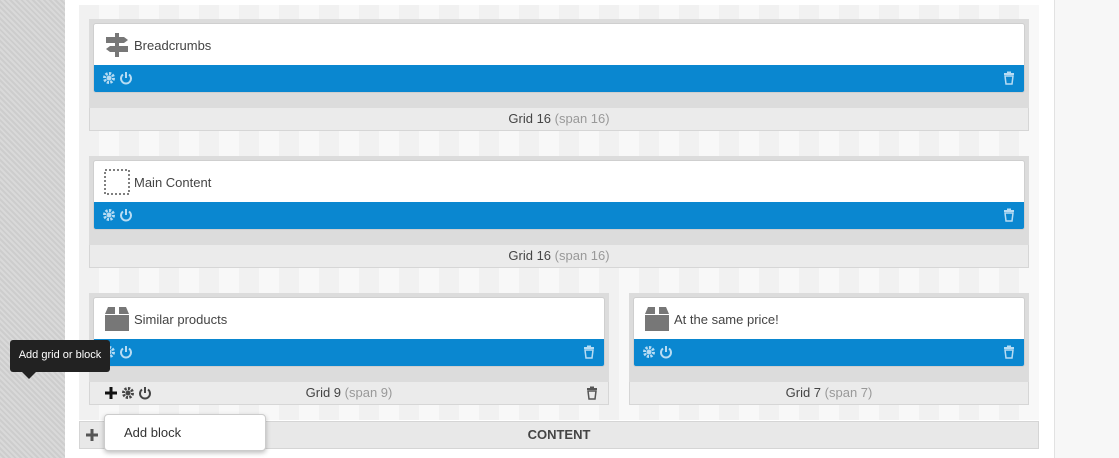 This screenshot has height=458, width=1119. I want to click on block-title: At the same price!, so click(726, 319).